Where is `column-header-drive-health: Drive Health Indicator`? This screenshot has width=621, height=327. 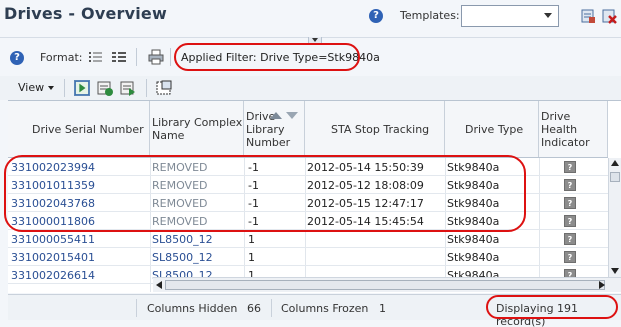 column-header-drive-health: Drive Health Indicator is located at coordinates (573, 129).